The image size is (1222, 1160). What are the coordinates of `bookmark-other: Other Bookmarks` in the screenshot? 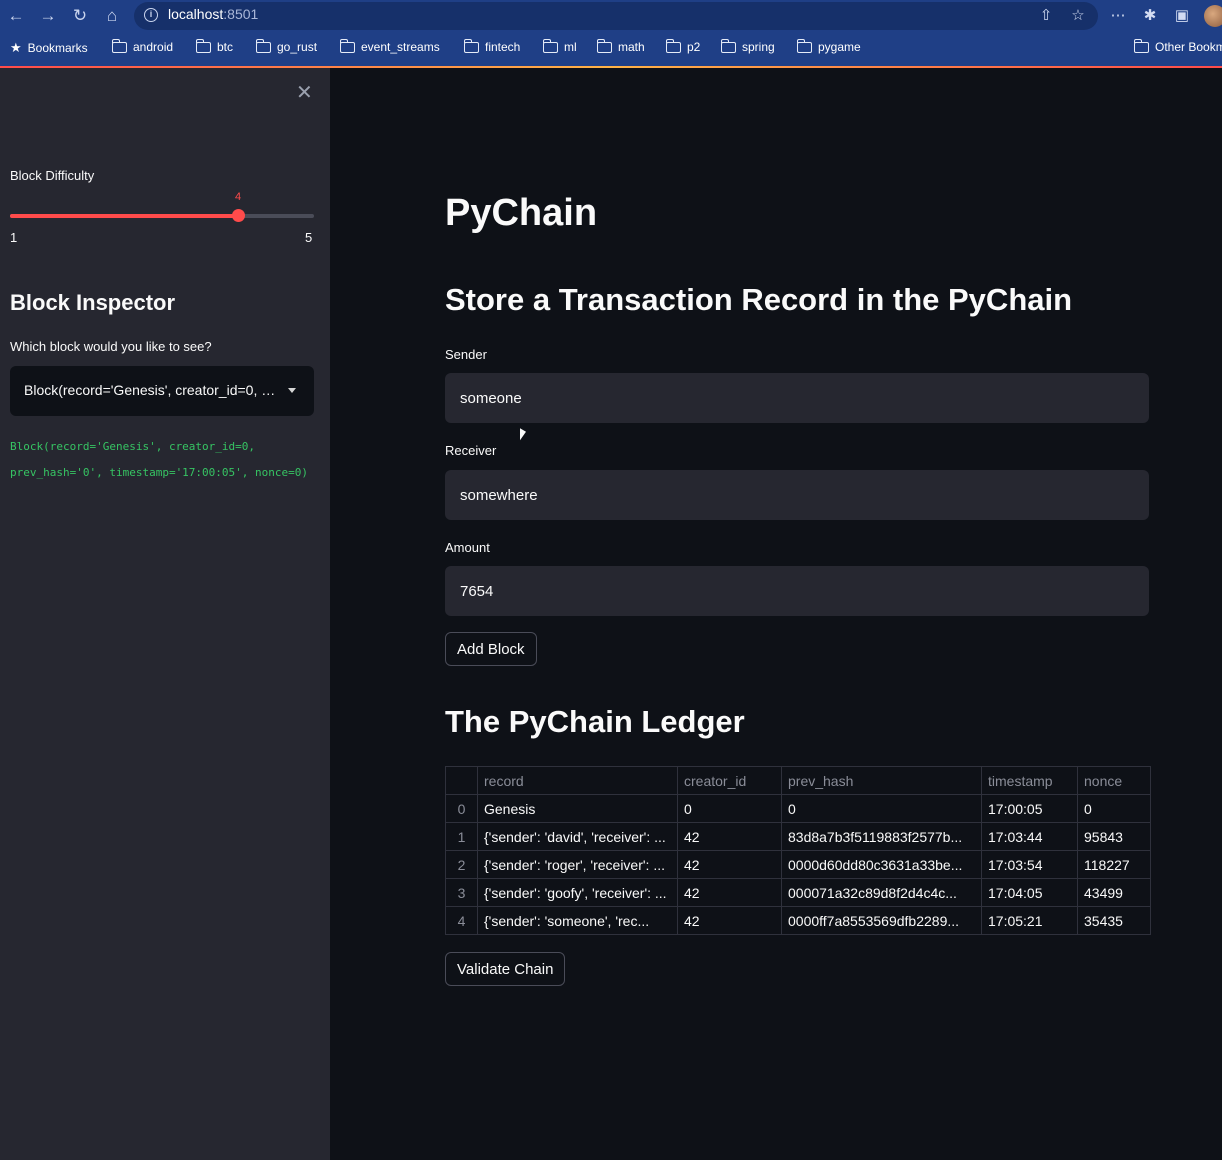 It's located at (1177, 46).